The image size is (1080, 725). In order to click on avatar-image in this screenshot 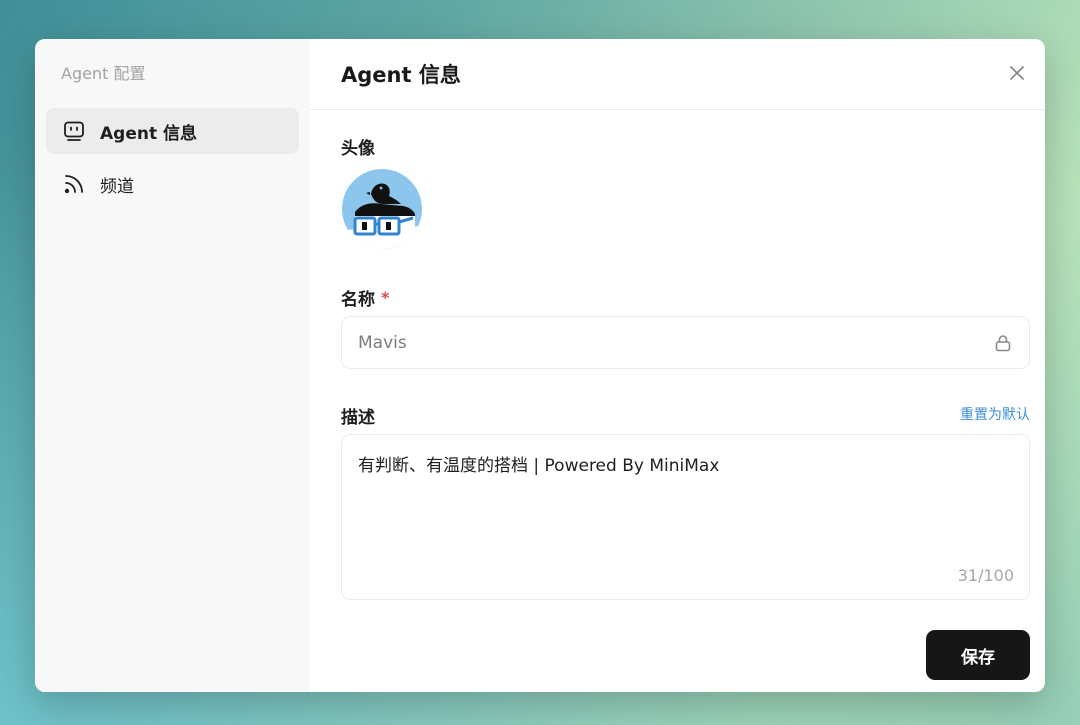, I will do `click(382, 209)`.